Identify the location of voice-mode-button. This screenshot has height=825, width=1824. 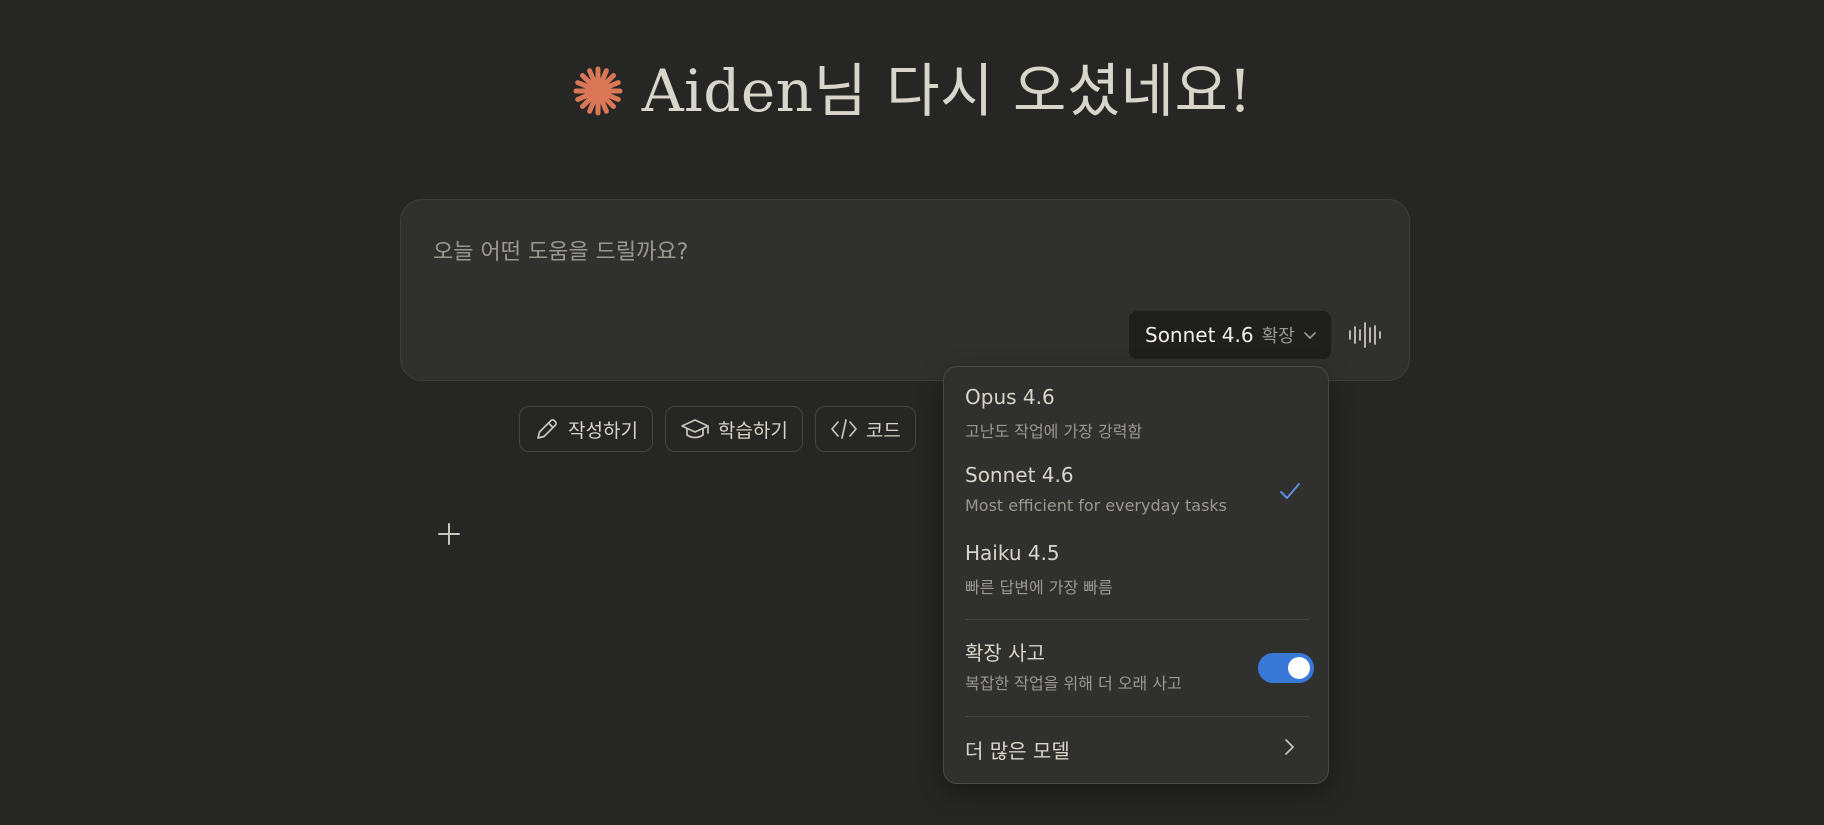
(1365, 335).